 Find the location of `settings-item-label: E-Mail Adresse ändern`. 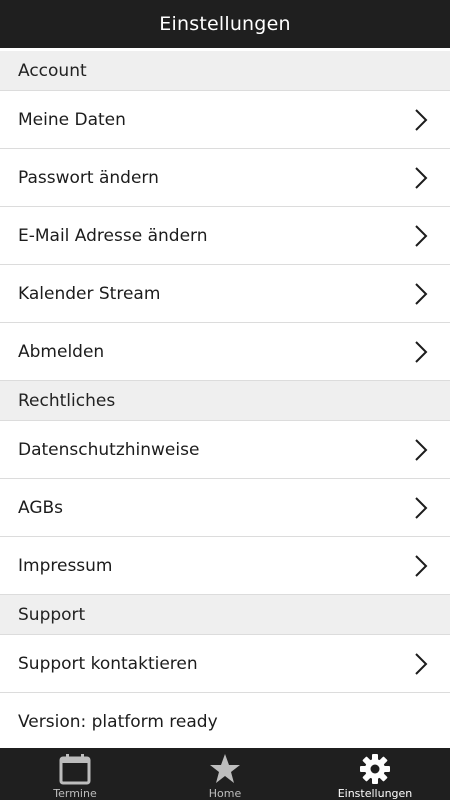

settings-item-label: E-Mail Adresse ändern is located at coordinates (113, 235).